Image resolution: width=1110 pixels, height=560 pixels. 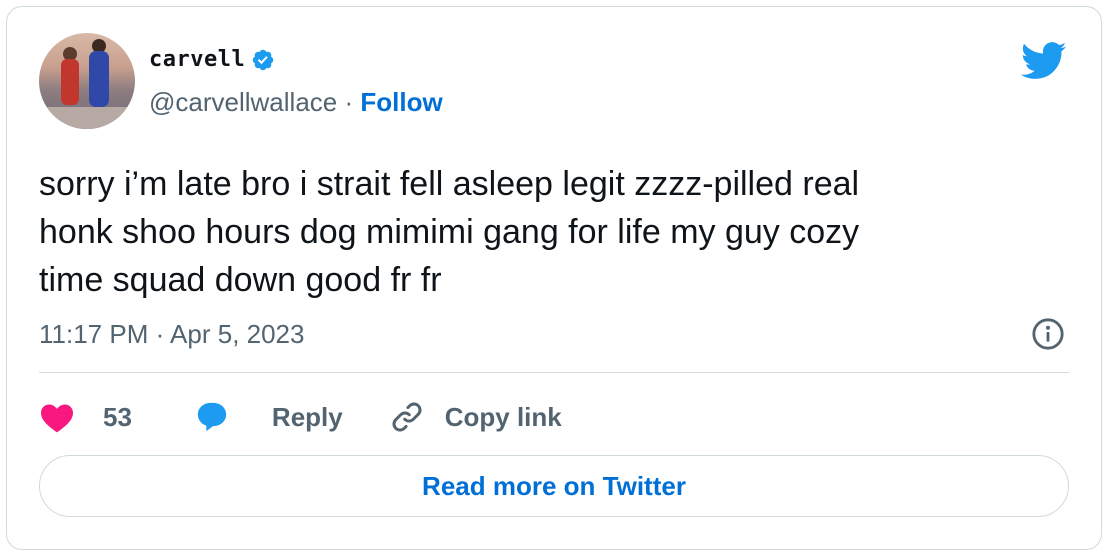 What do you see at coordinates (237, 334) in the screenshot?
I see `tweet-date: Apr 5, 2023` at bounding box center [237, 334].